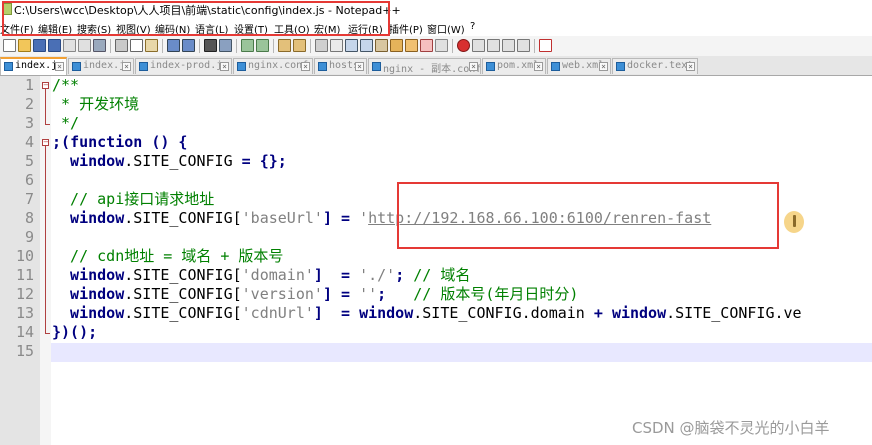 This screenshot has height=445, width=872. What do you see at coordinates (133, 199) in the screenshot?
I see `code-line-7: // api接口请求地址` at bounding box center [133, 199].